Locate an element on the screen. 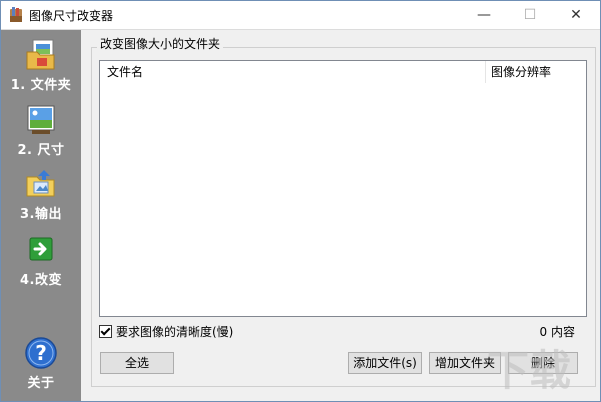 This screenshot has height=402, width=601. sharpness-checkbox is located at coordinates (105, 331).